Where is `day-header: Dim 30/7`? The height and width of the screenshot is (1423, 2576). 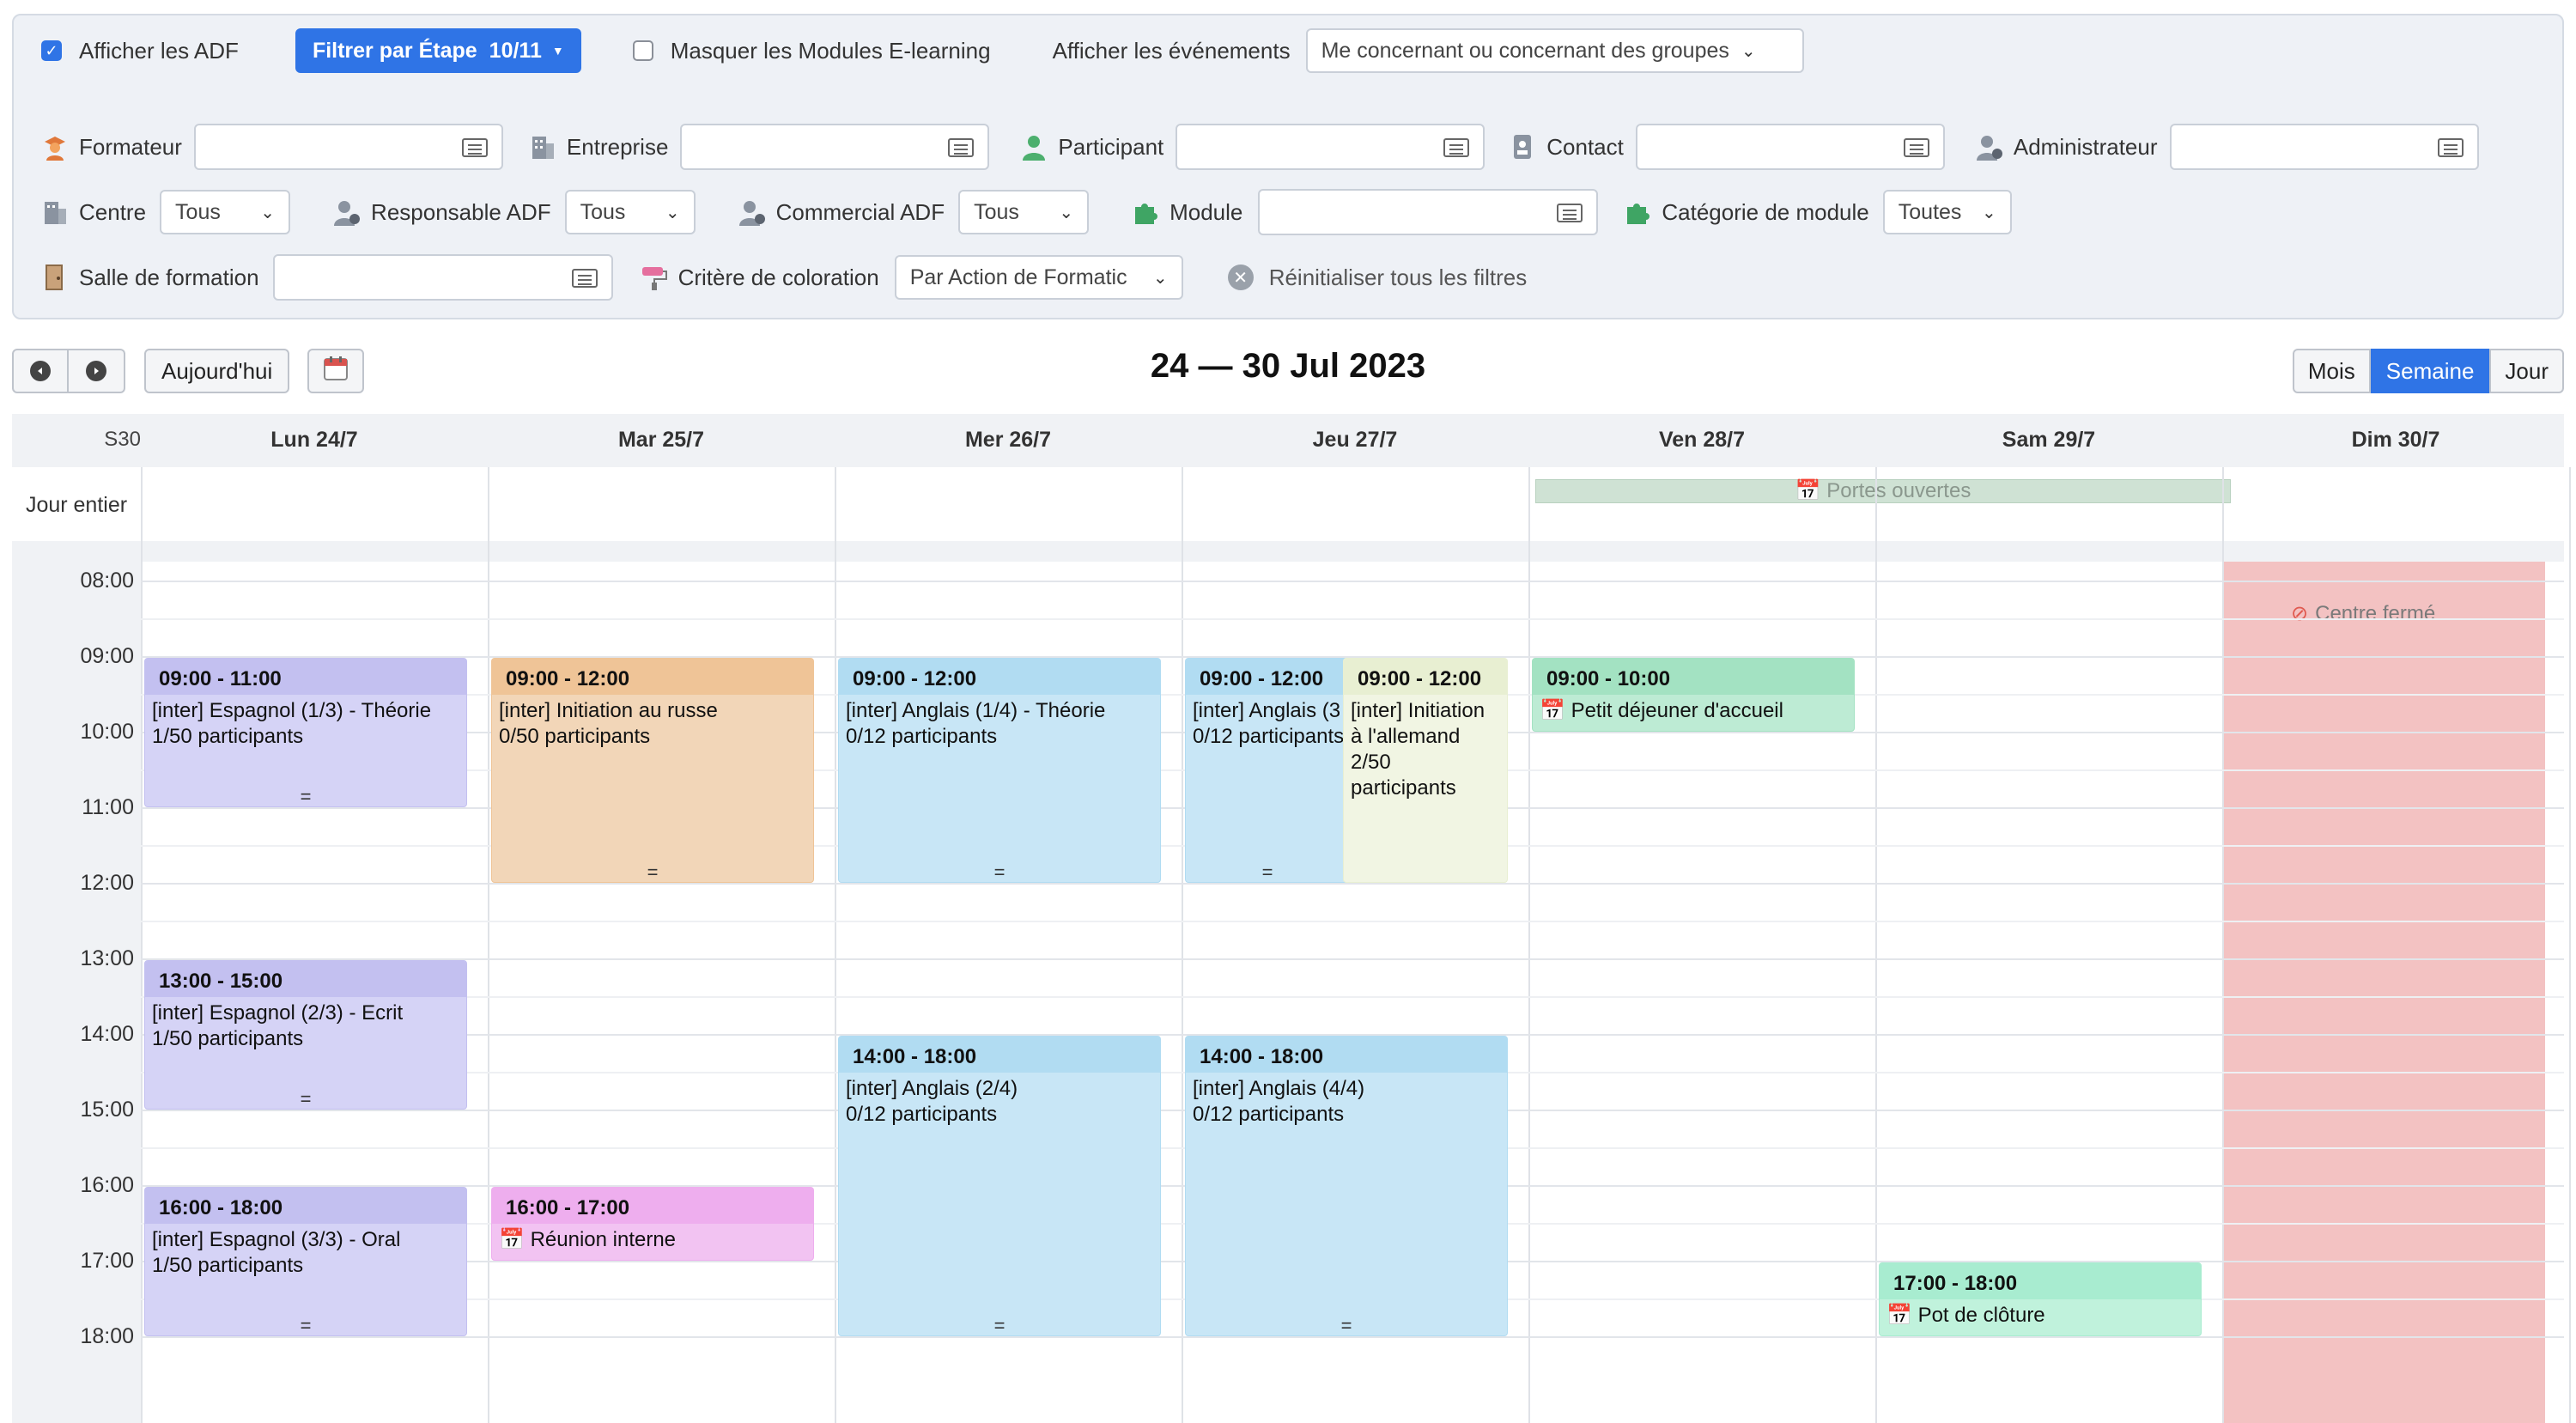
day-header: Dim 30/7 is located at coordinates (2396, 440).